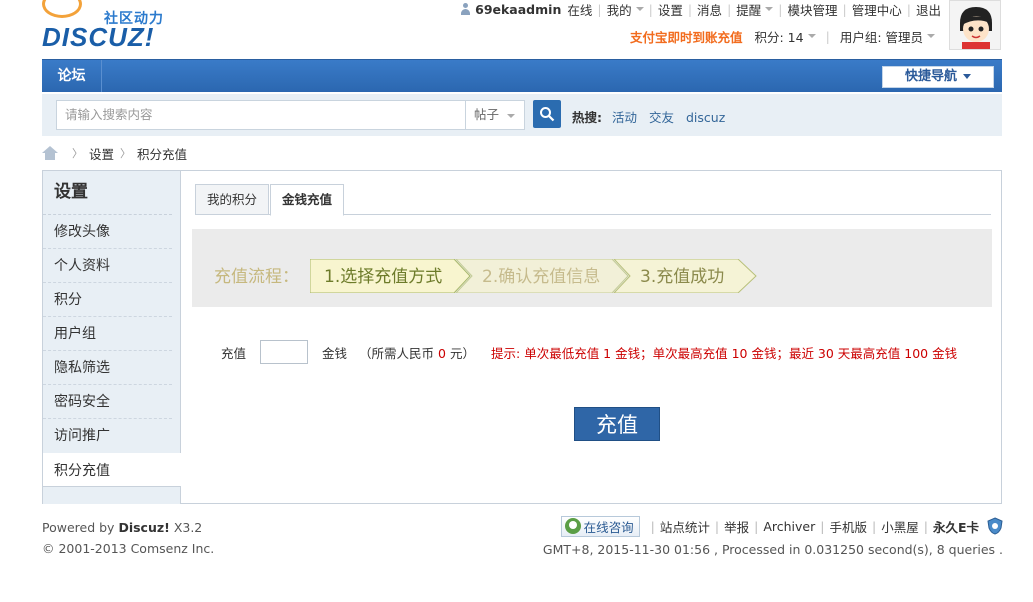 This screenshot has height=602, width=1033. What do you see at coordinates (705, 117) in the screenshot?
I see `hot-term: discuz` at bounding box center [705, 117].